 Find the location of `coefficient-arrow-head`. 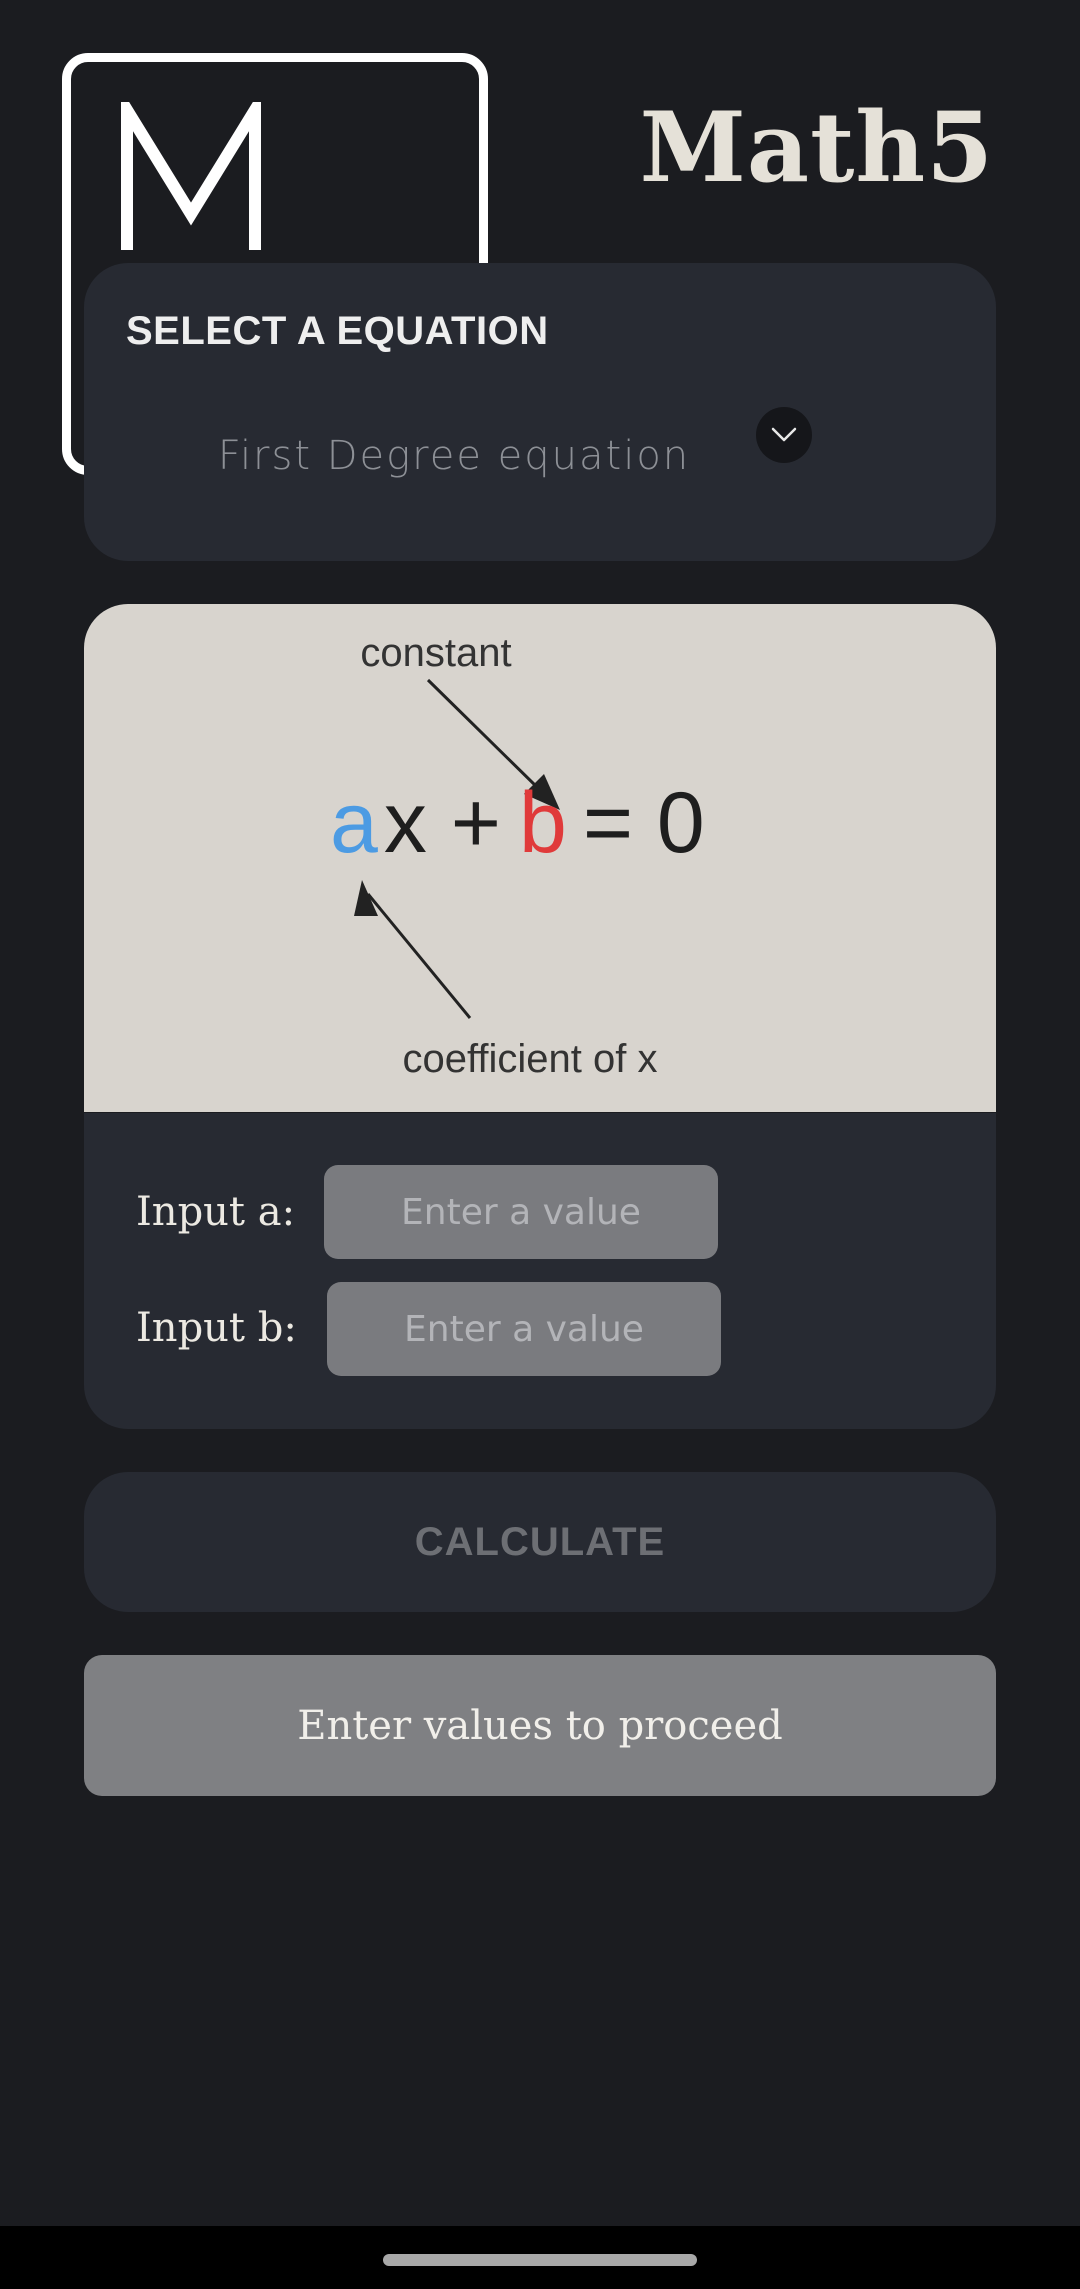

coefficient-arrow-head is located at coordinates (366, 898).